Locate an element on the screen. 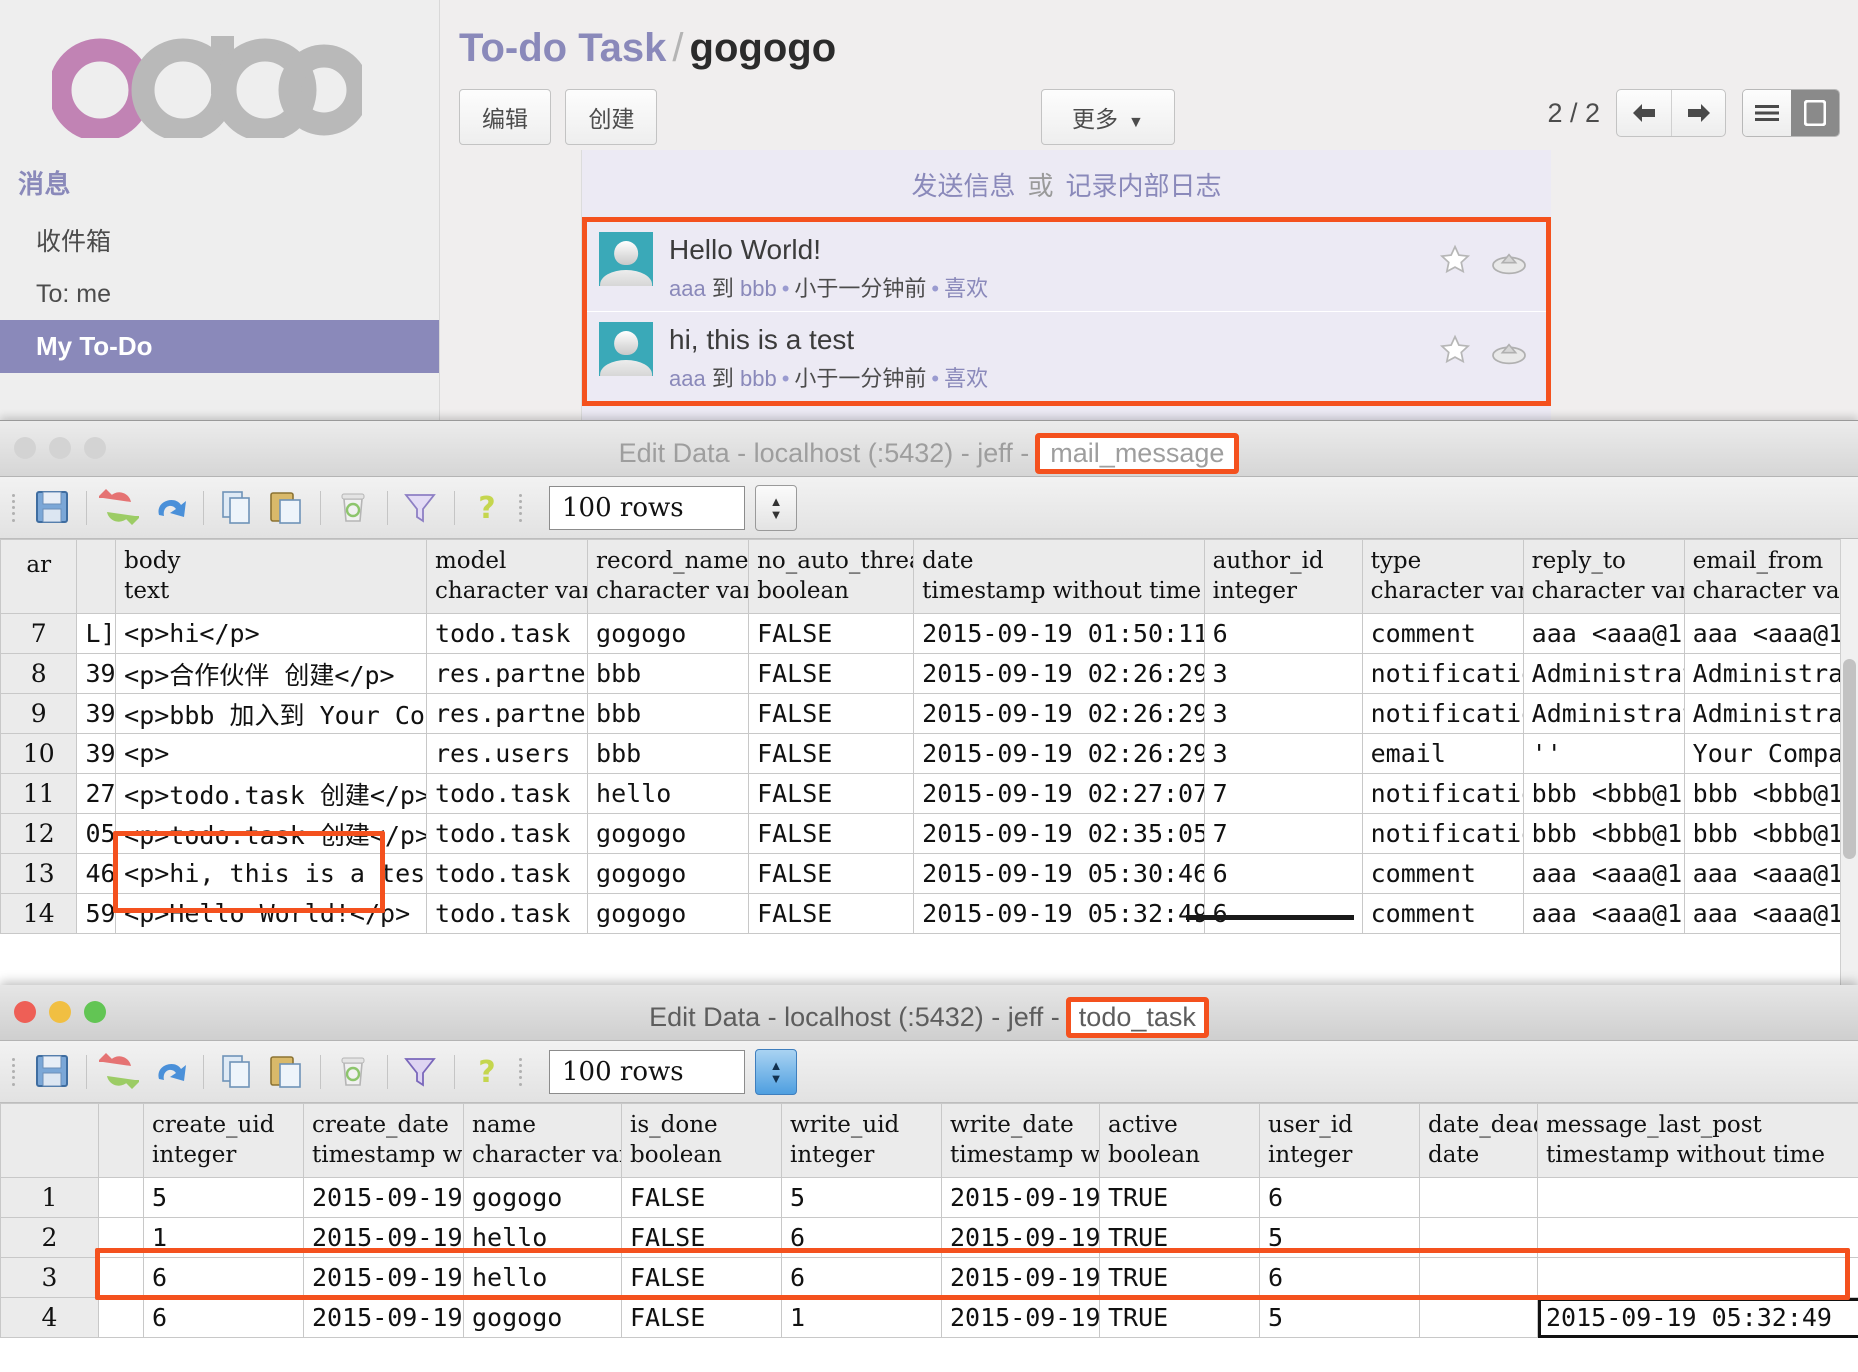 Image resolution: width=1858 pixels, height=1372 pixels. pager-prev-button is located at coordinates (1644, 113).